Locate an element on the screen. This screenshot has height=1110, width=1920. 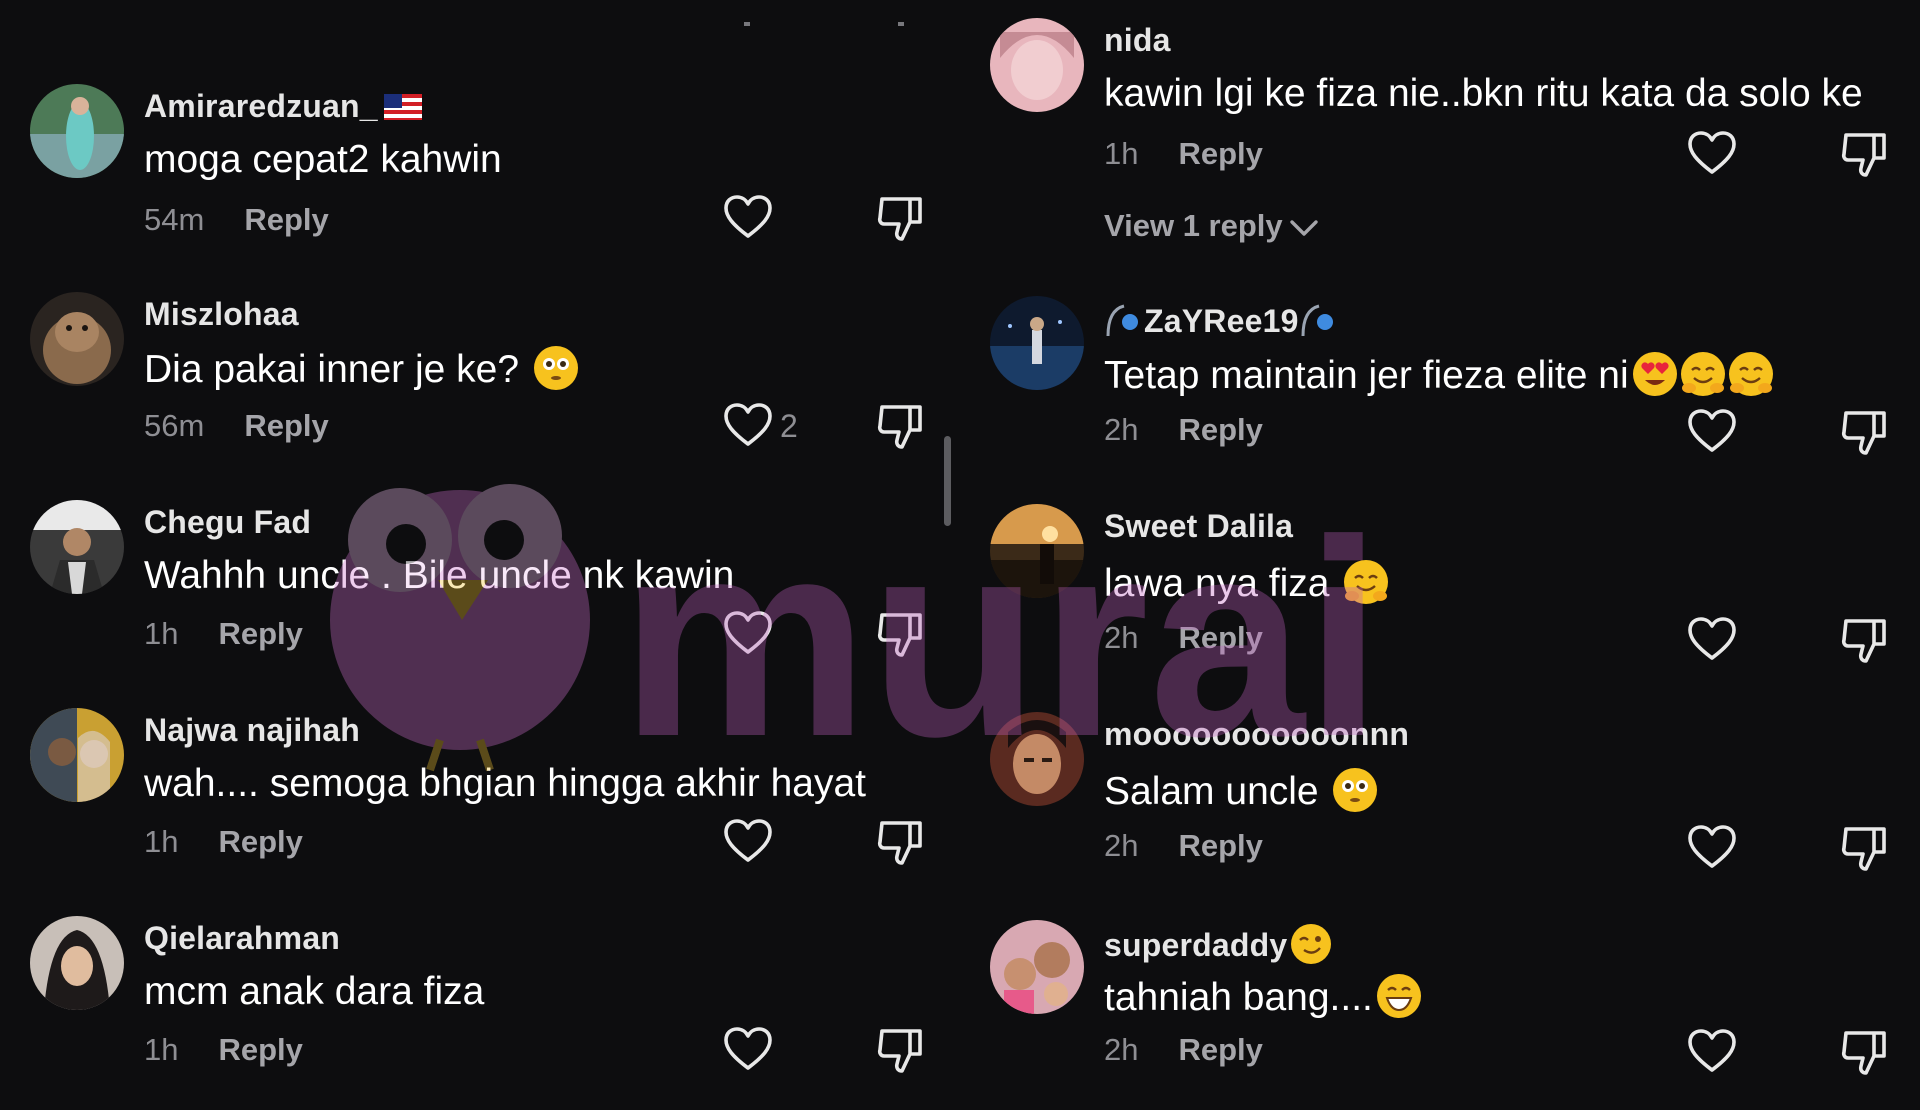
like-count: 2 is located at coordinates (789, 426).